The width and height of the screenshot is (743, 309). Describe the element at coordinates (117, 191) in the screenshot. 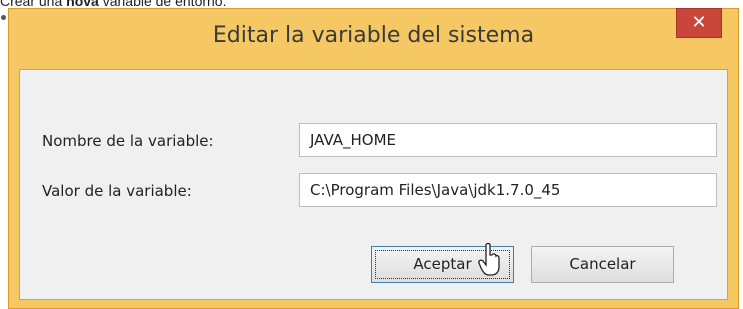

I see `variable-value-label: Valor de la variable:` at that location.